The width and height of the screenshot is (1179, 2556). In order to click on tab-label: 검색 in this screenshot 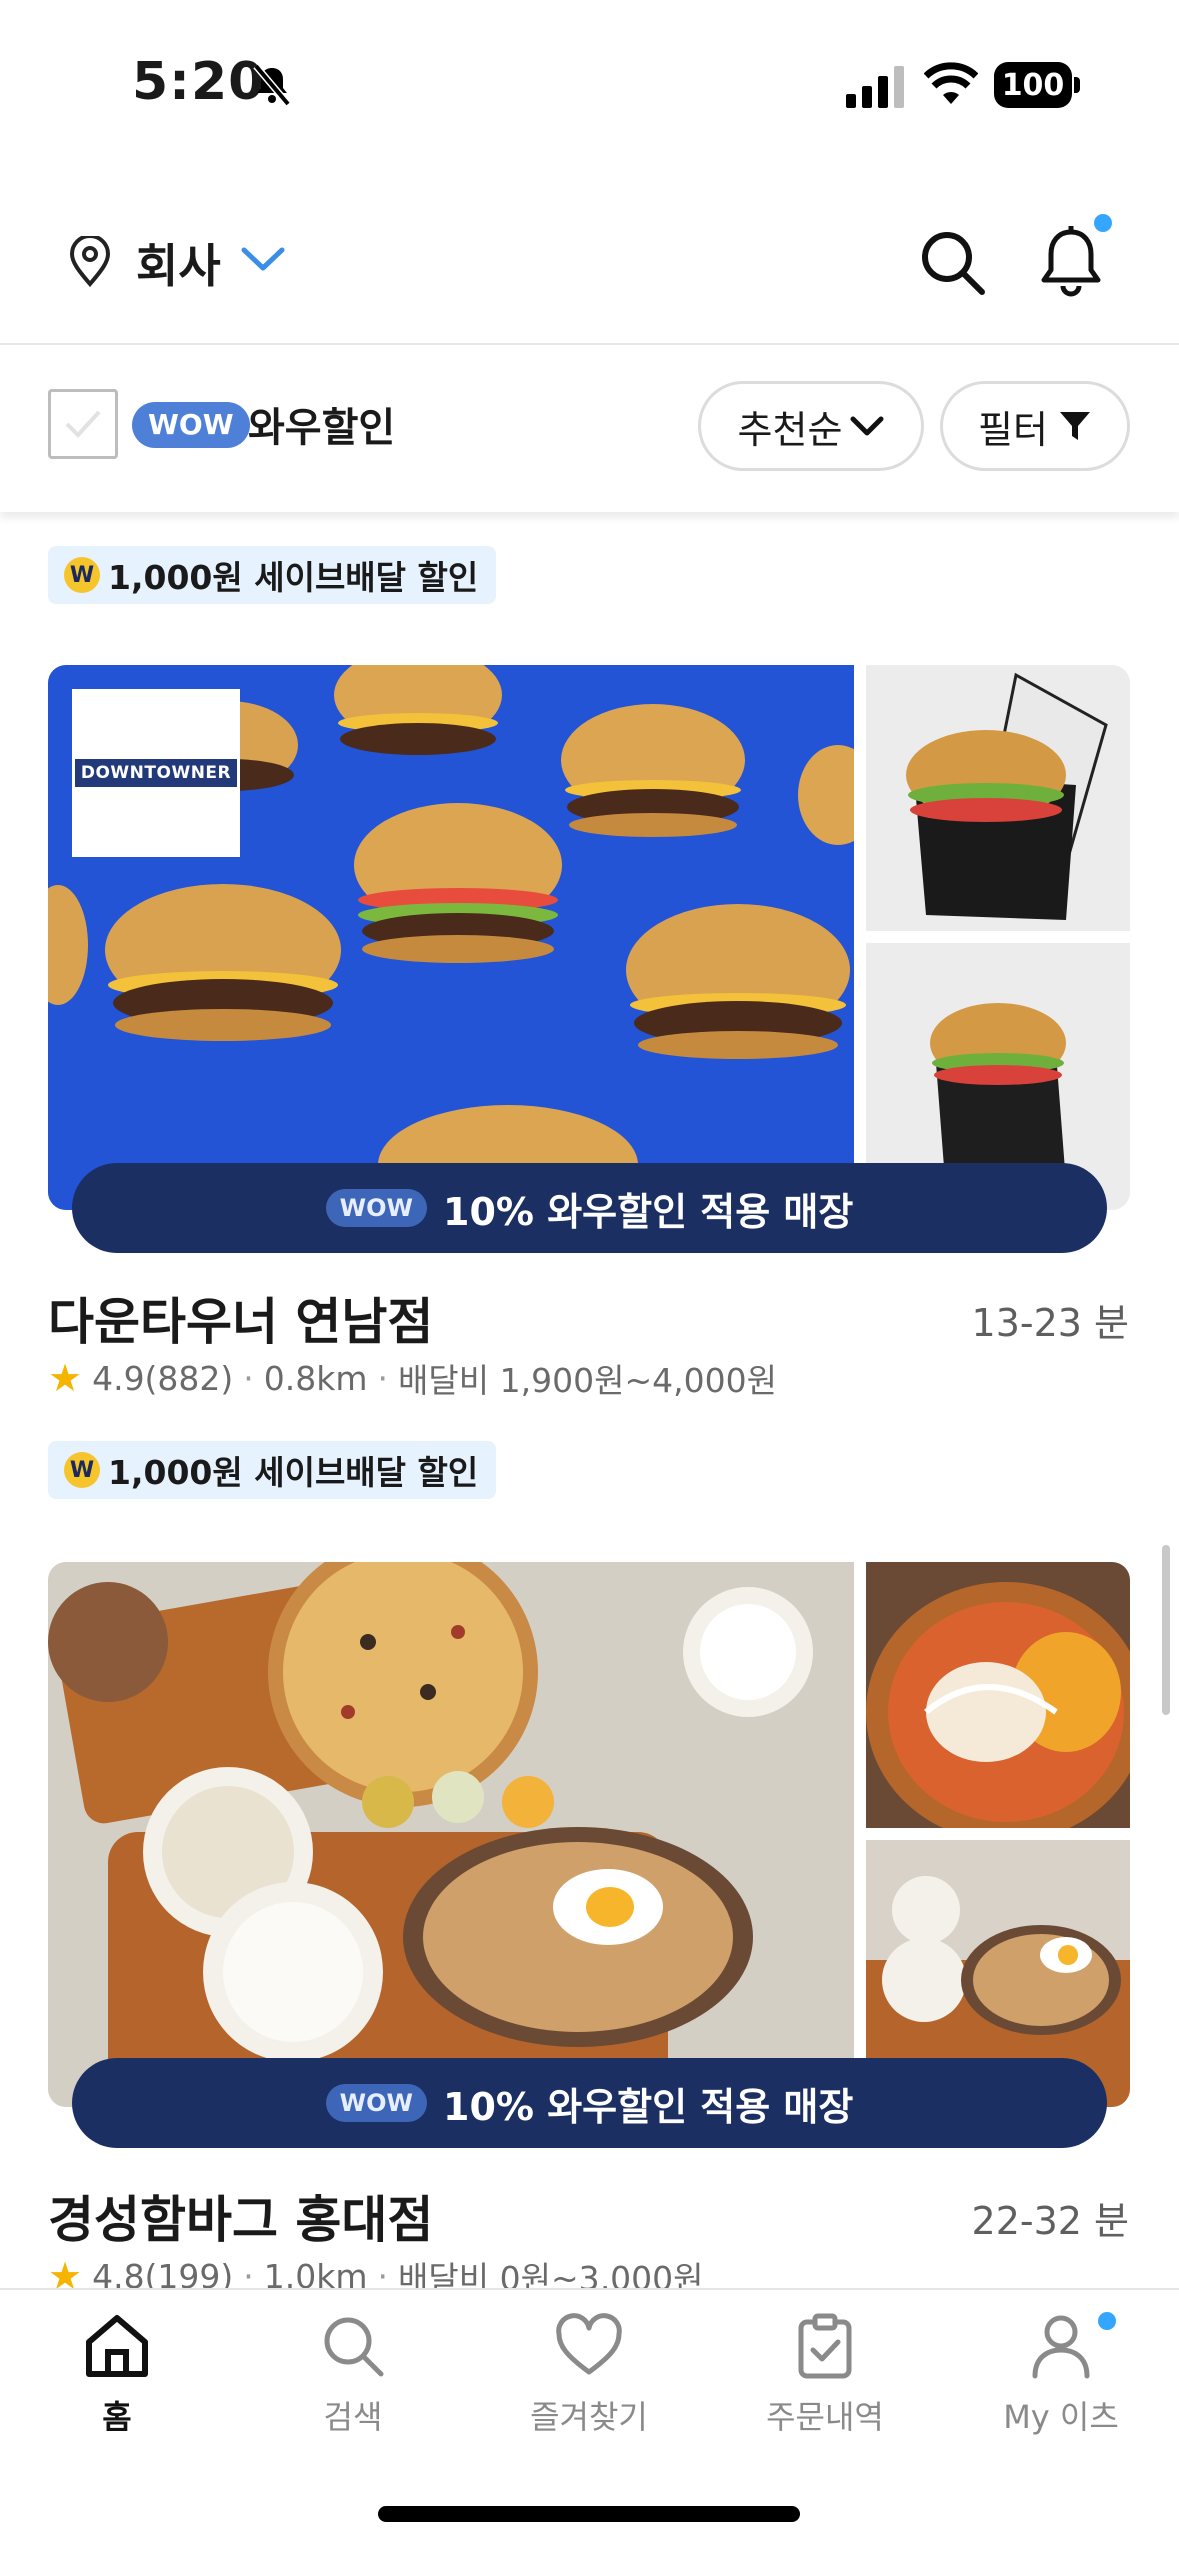, I will do `click(353, 2417)`.